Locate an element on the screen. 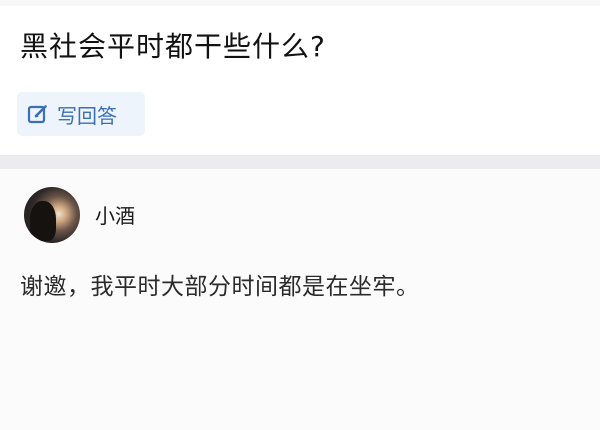 Image resolution: width=600 pixels, height=430 pixels. author-name: 小酒 is located at coordinates (115, 216).